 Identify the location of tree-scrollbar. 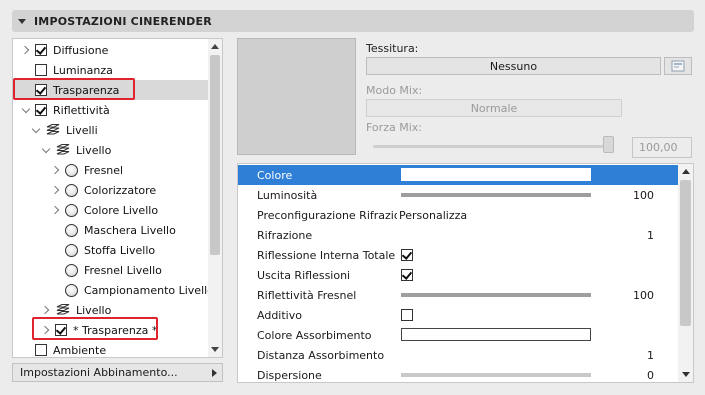
(215, 198).